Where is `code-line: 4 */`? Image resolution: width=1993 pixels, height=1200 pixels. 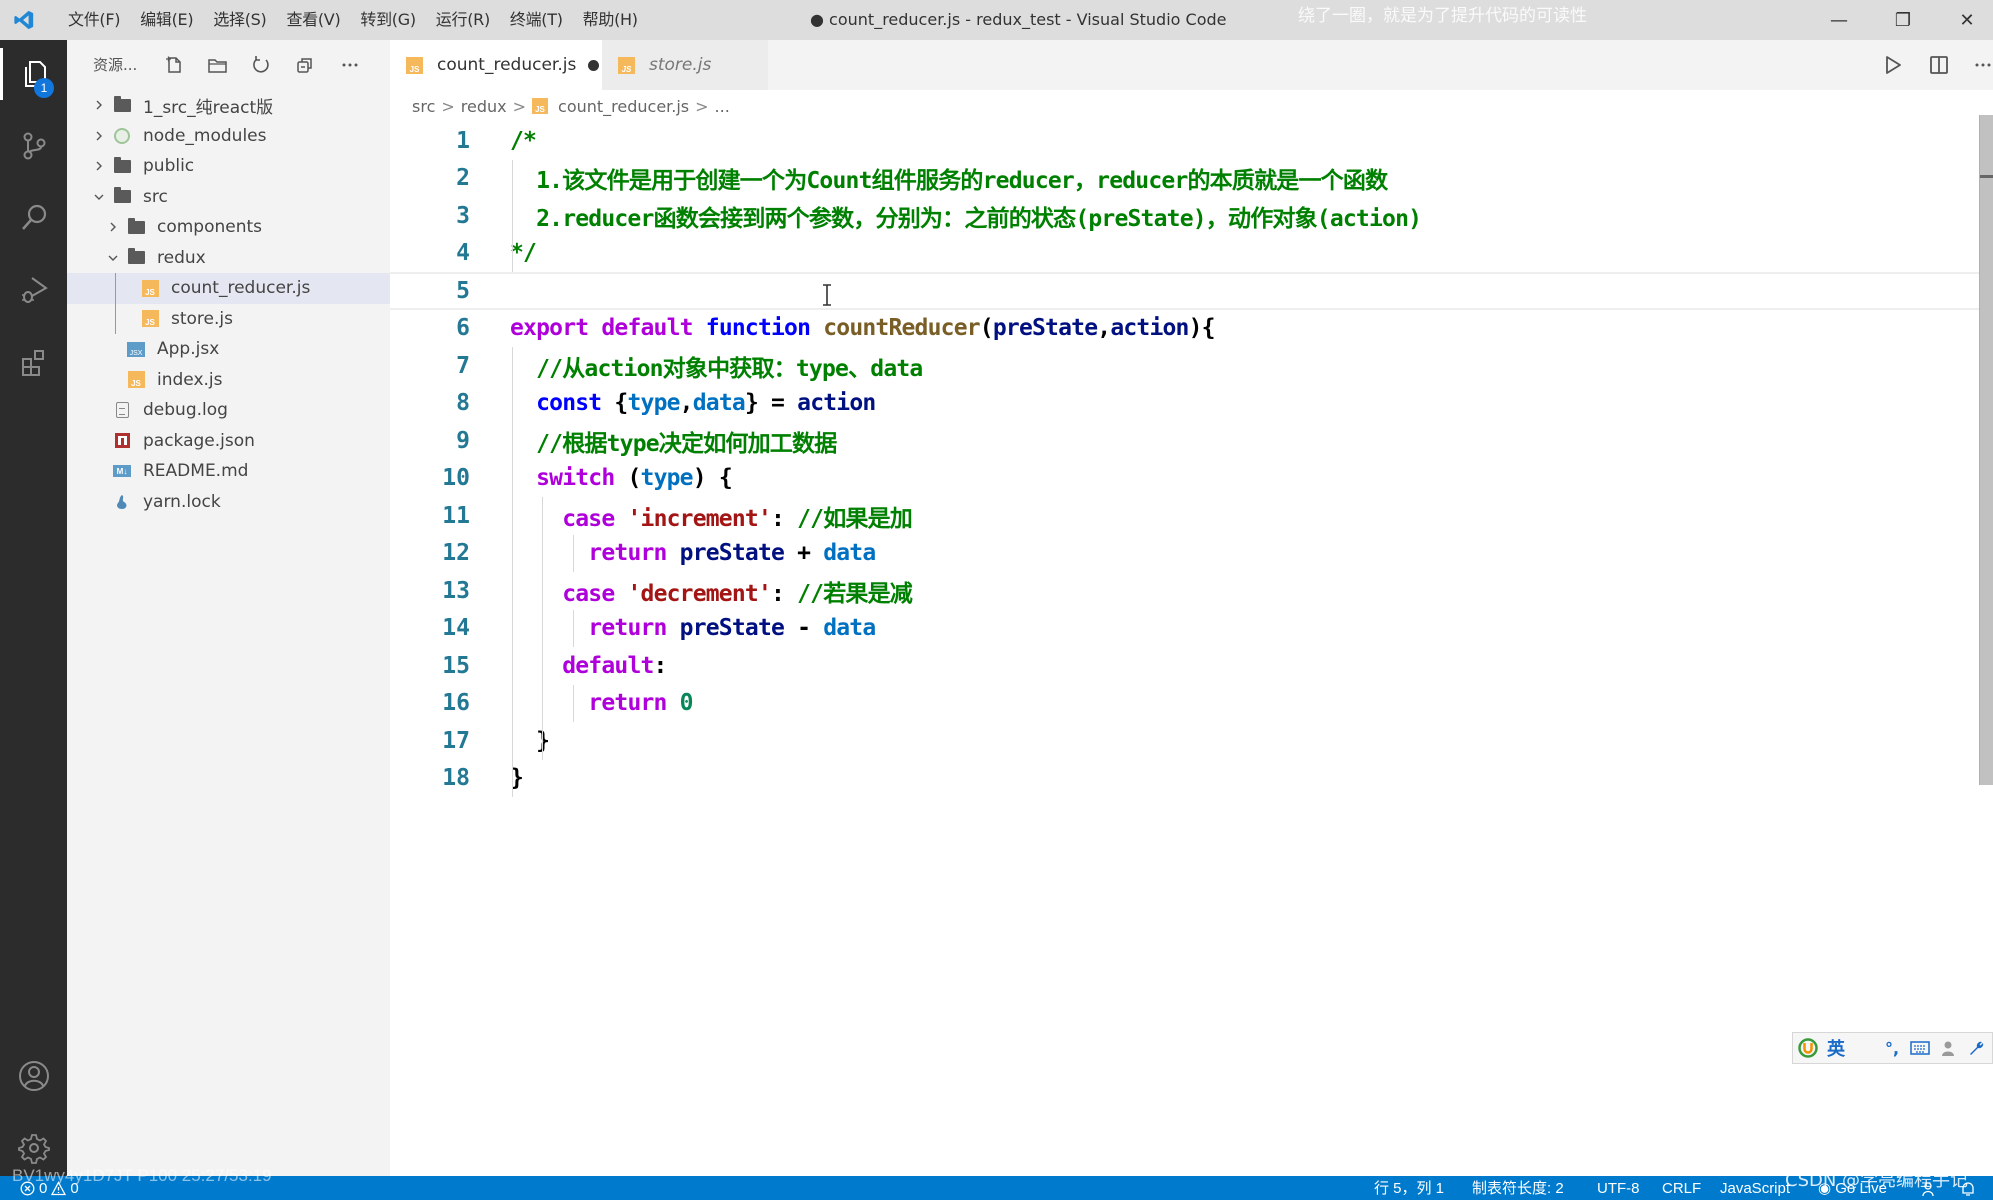 code-line: 4 */ is located at coordinates (1185, 254).